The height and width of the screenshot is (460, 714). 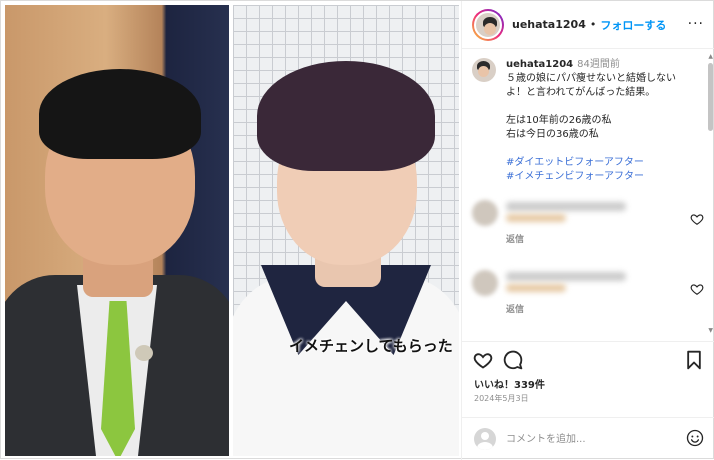 What do you see at coordinates (581, 92) in the screenshot?
I see `caption-line: よ！と言われてがんばった結果。` at bounding box center [581, 92].